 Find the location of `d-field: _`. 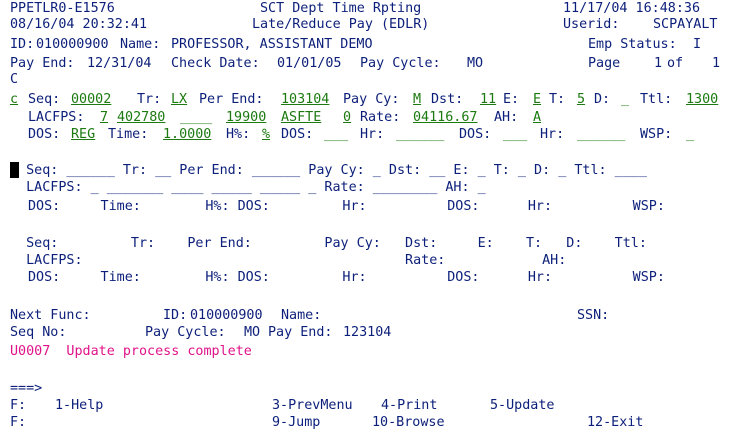

d-field: _ is located at coordinates (625, 99).